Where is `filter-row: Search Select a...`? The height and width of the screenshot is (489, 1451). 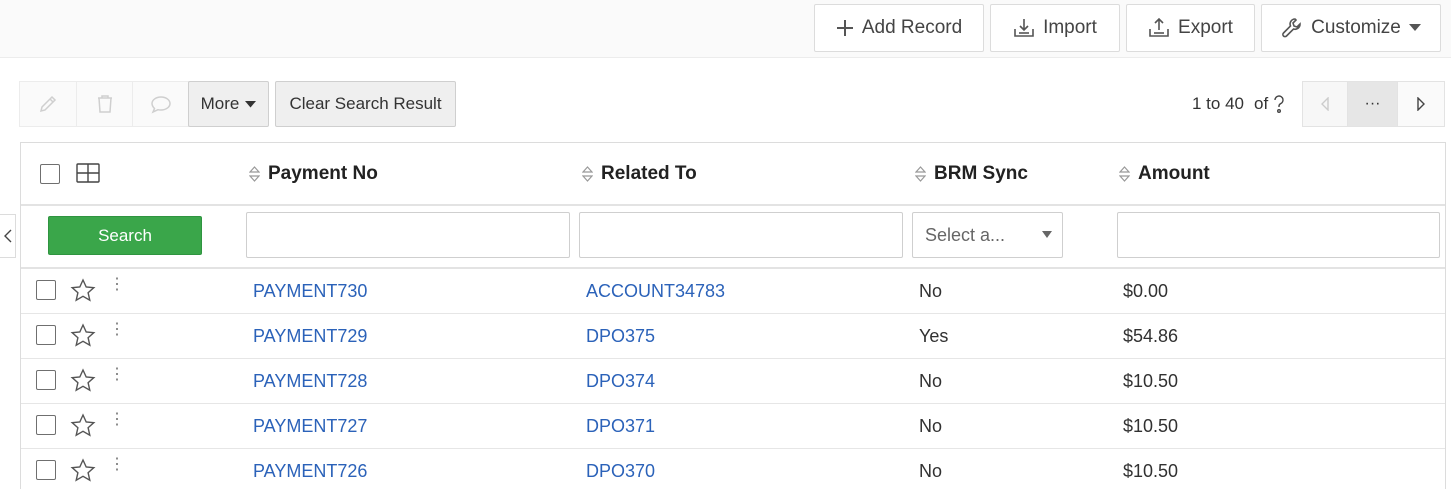 filter-row: Search Select a... is located at coordinates (733, 237).